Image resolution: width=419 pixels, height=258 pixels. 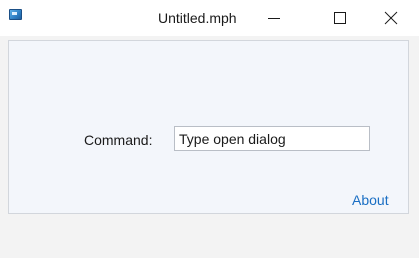 I want to click on app-icon, so click(x=15, y=14).